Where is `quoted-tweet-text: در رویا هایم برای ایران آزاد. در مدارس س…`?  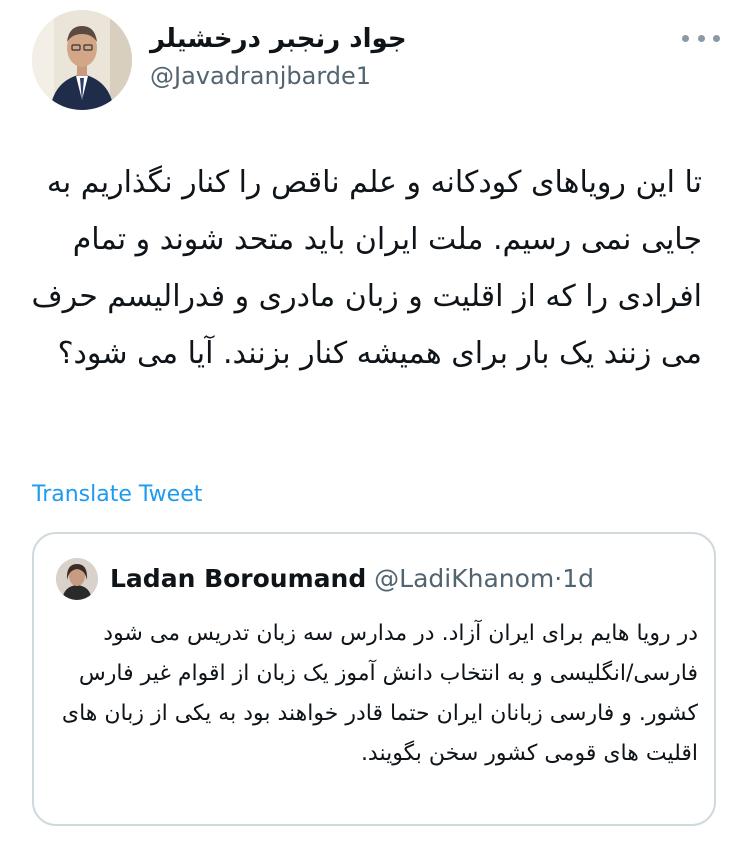 quoted-tweet-text: در رویا هایم برای ایران آزاد. در مدارس س… is located at coordinates (379, 693).